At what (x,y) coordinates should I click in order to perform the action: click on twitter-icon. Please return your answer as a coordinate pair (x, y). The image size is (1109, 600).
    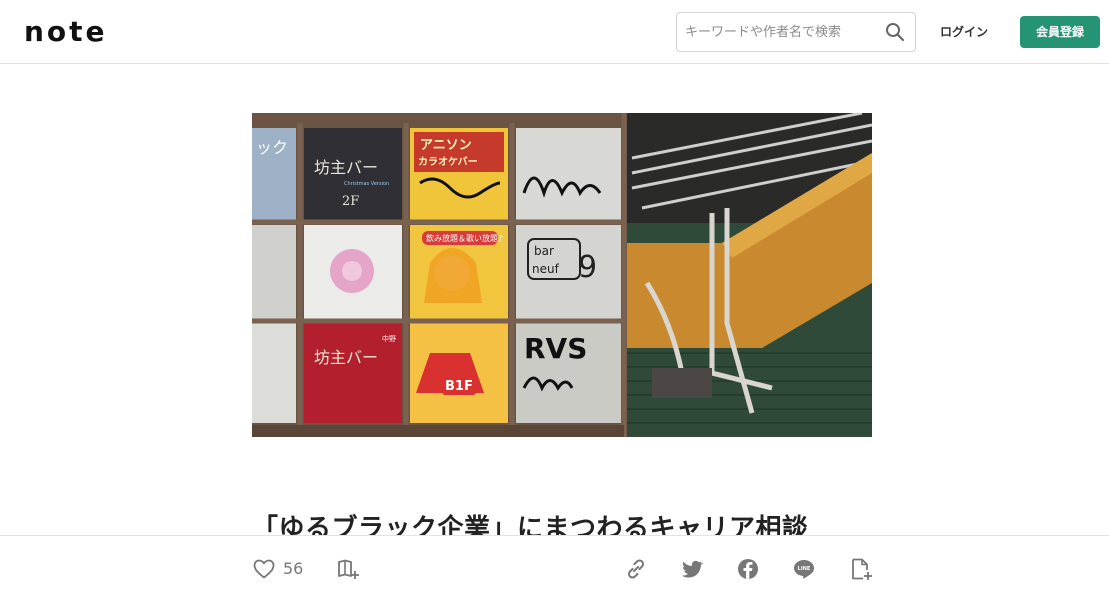
    Looking at the image, I should click on (692, 569).